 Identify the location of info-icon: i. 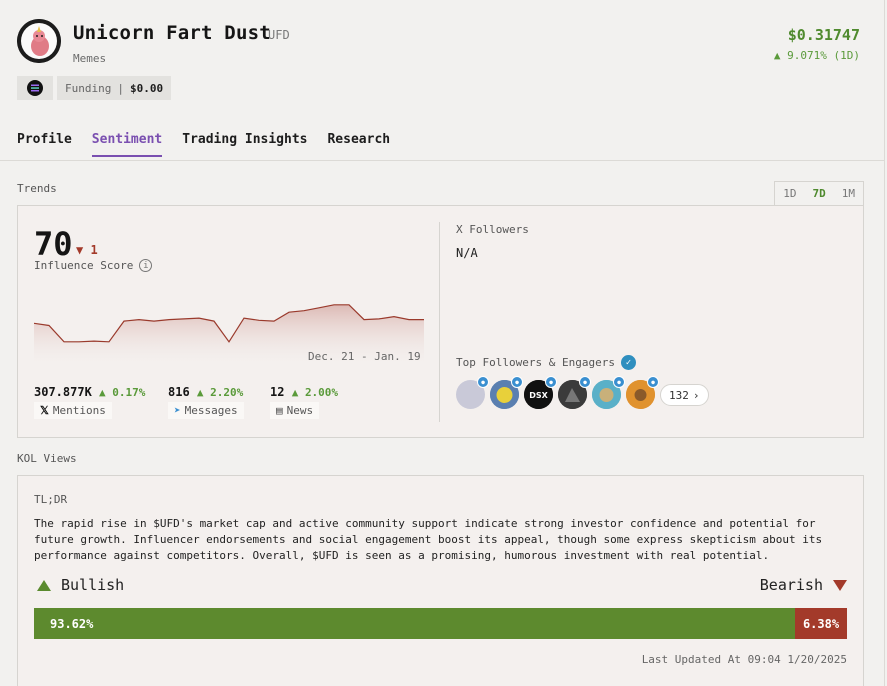
(146, 265).